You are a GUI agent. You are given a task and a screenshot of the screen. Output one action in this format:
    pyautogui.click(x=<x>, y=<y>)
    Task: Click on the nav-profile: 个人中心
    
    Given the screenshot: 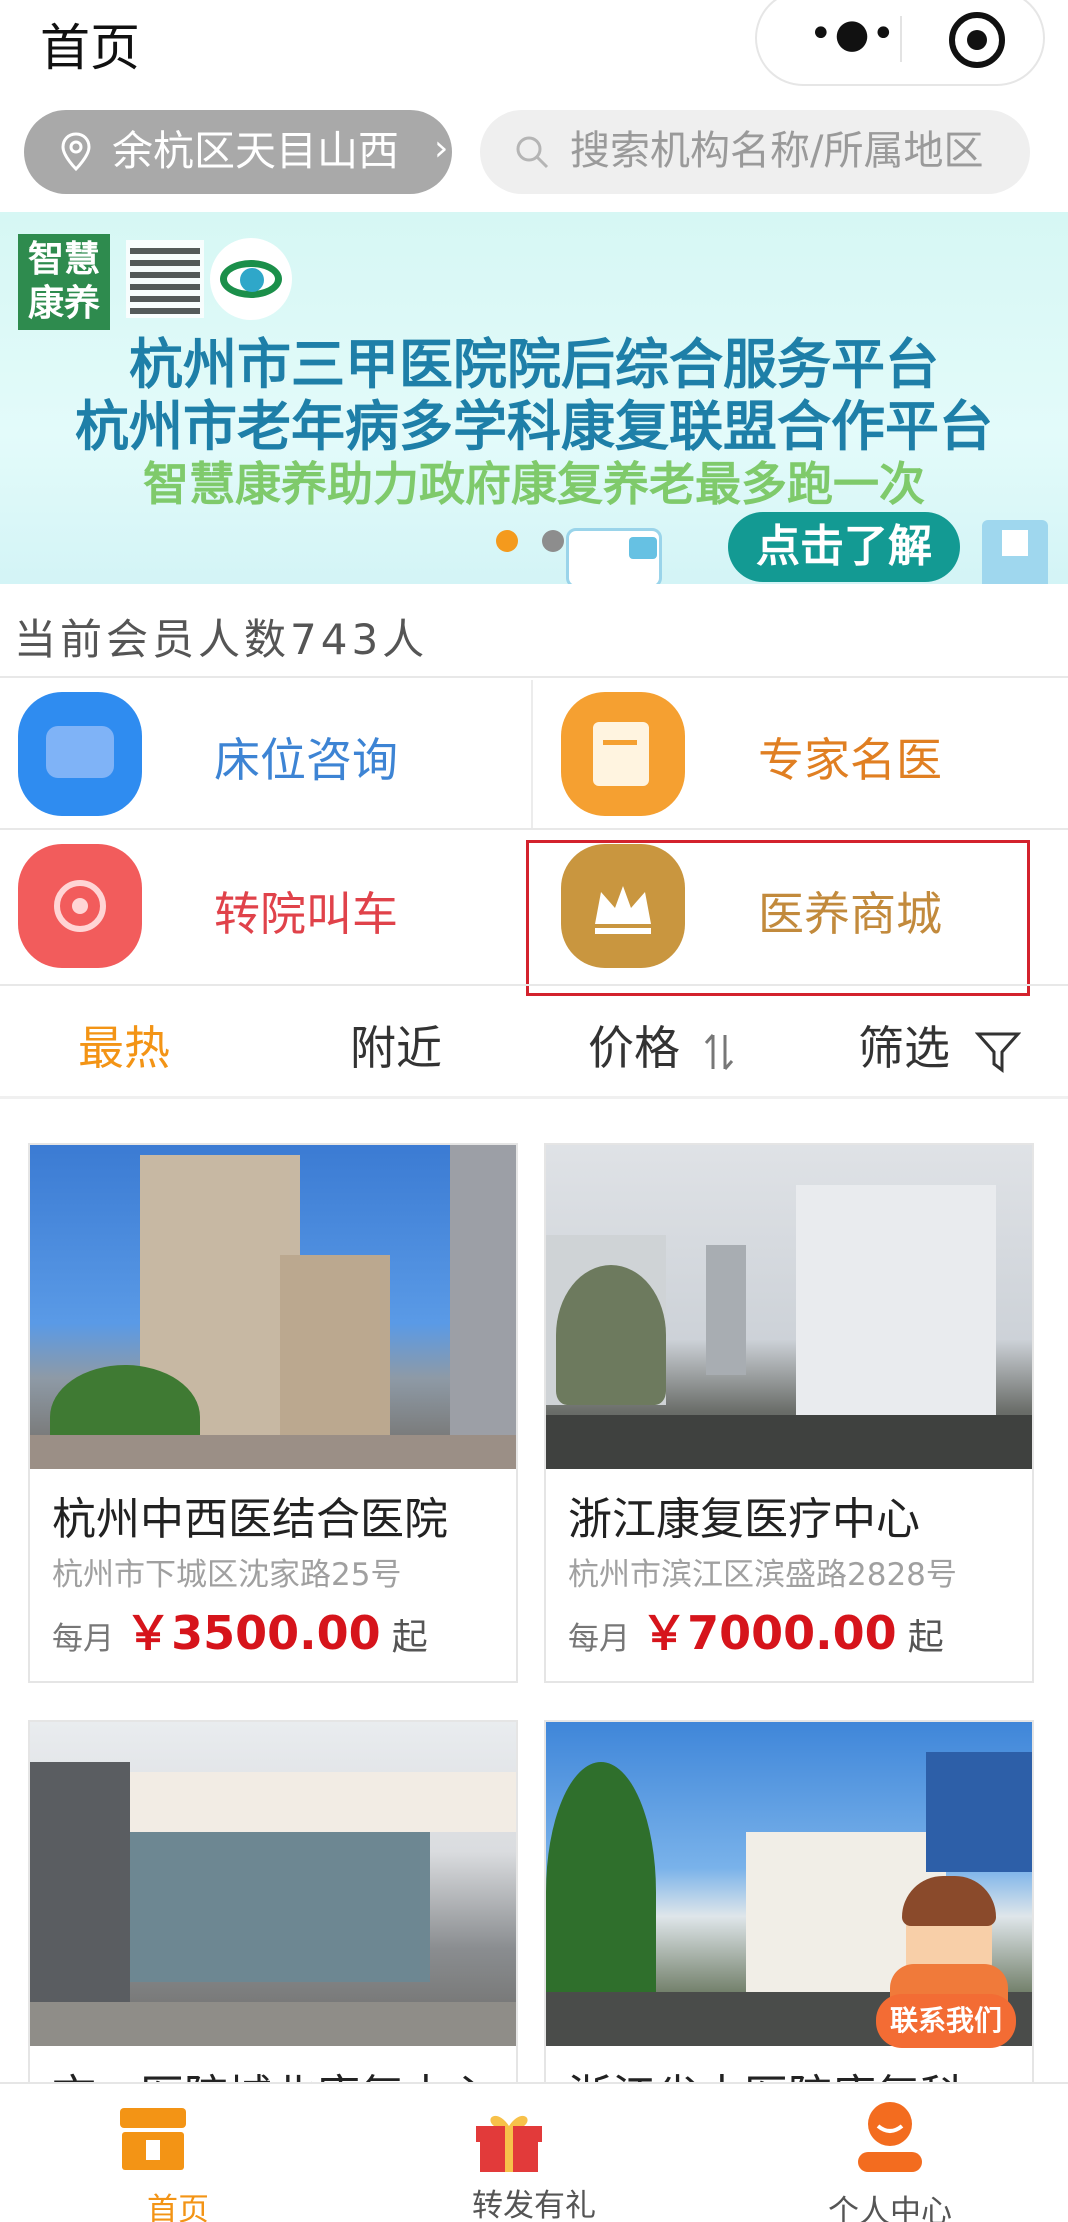 What is the action you would take?
    pyautogui.click(x=890, y=2153)
    